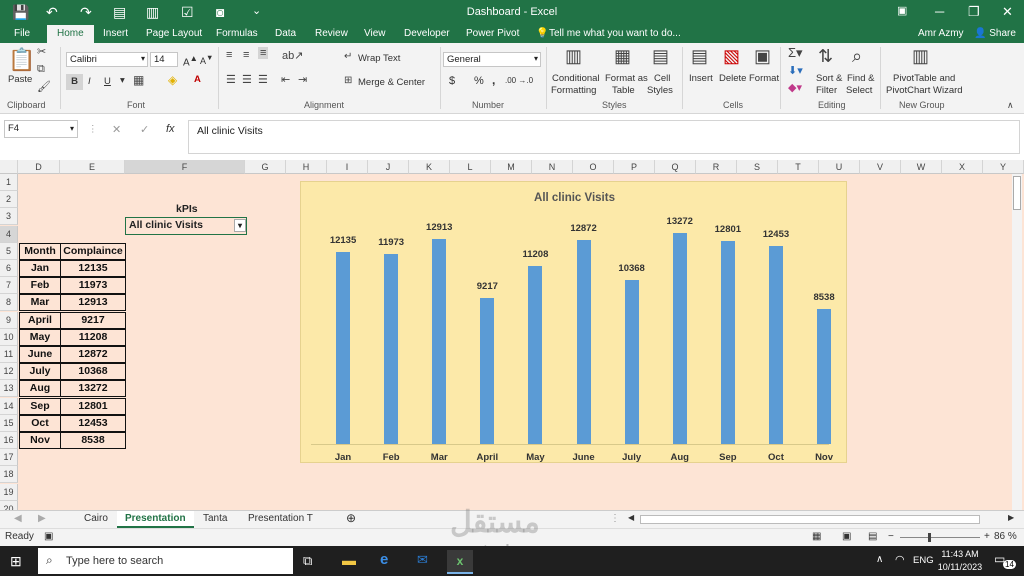  Describe the element at coordinates (93, 406) in the screenshot. I see `table-cell-value: 12801` at that location.